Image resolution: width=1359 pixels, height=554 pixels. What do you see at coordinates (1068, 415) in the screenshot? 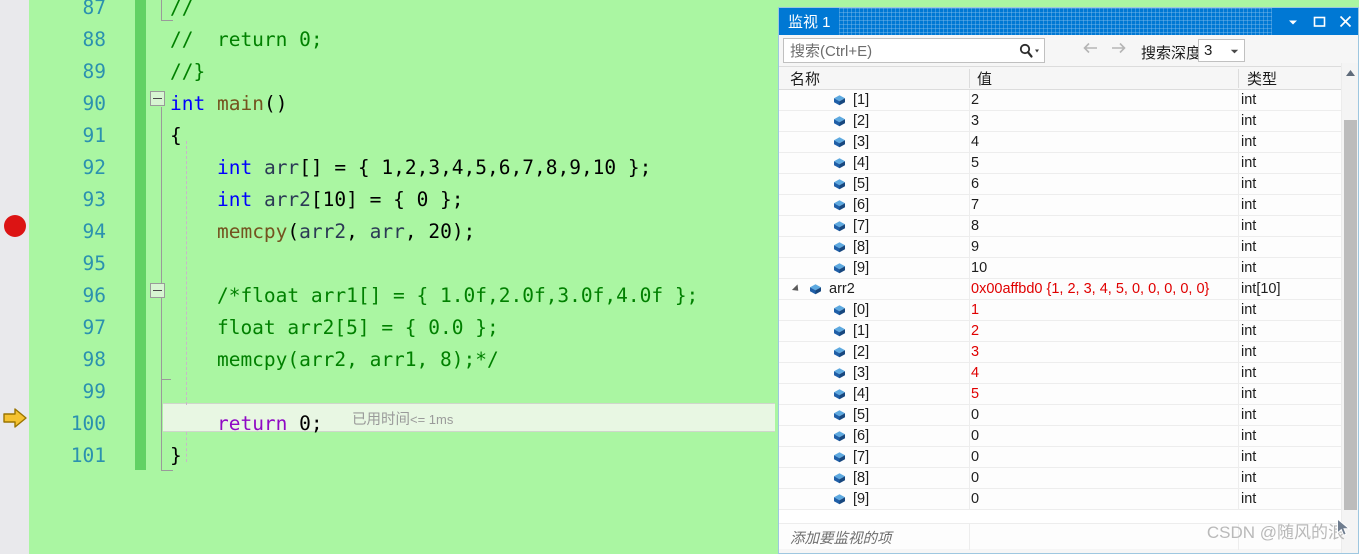
I see `watch-row: [5] 0 int` at bounding box center [1068, 415].